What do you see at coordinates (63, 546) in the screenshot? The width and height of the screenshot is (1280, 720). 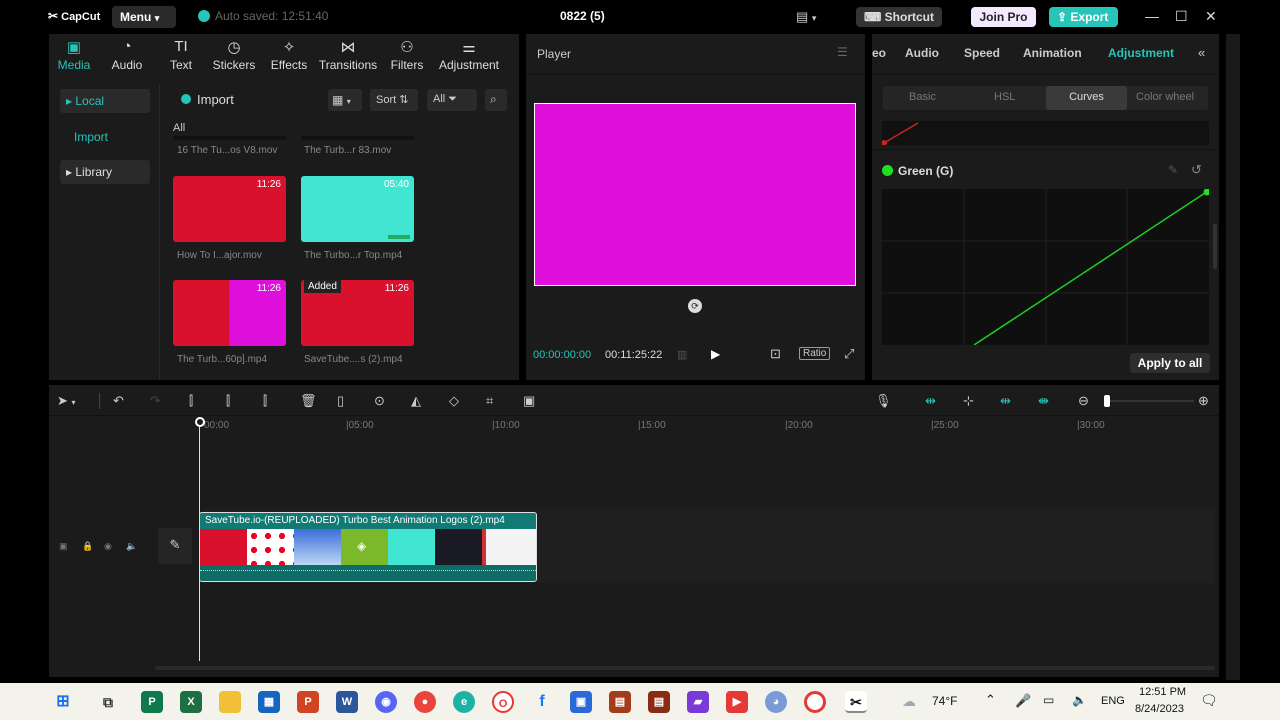 I see `cover-icon: ▣` at bounding box center [63, 546].